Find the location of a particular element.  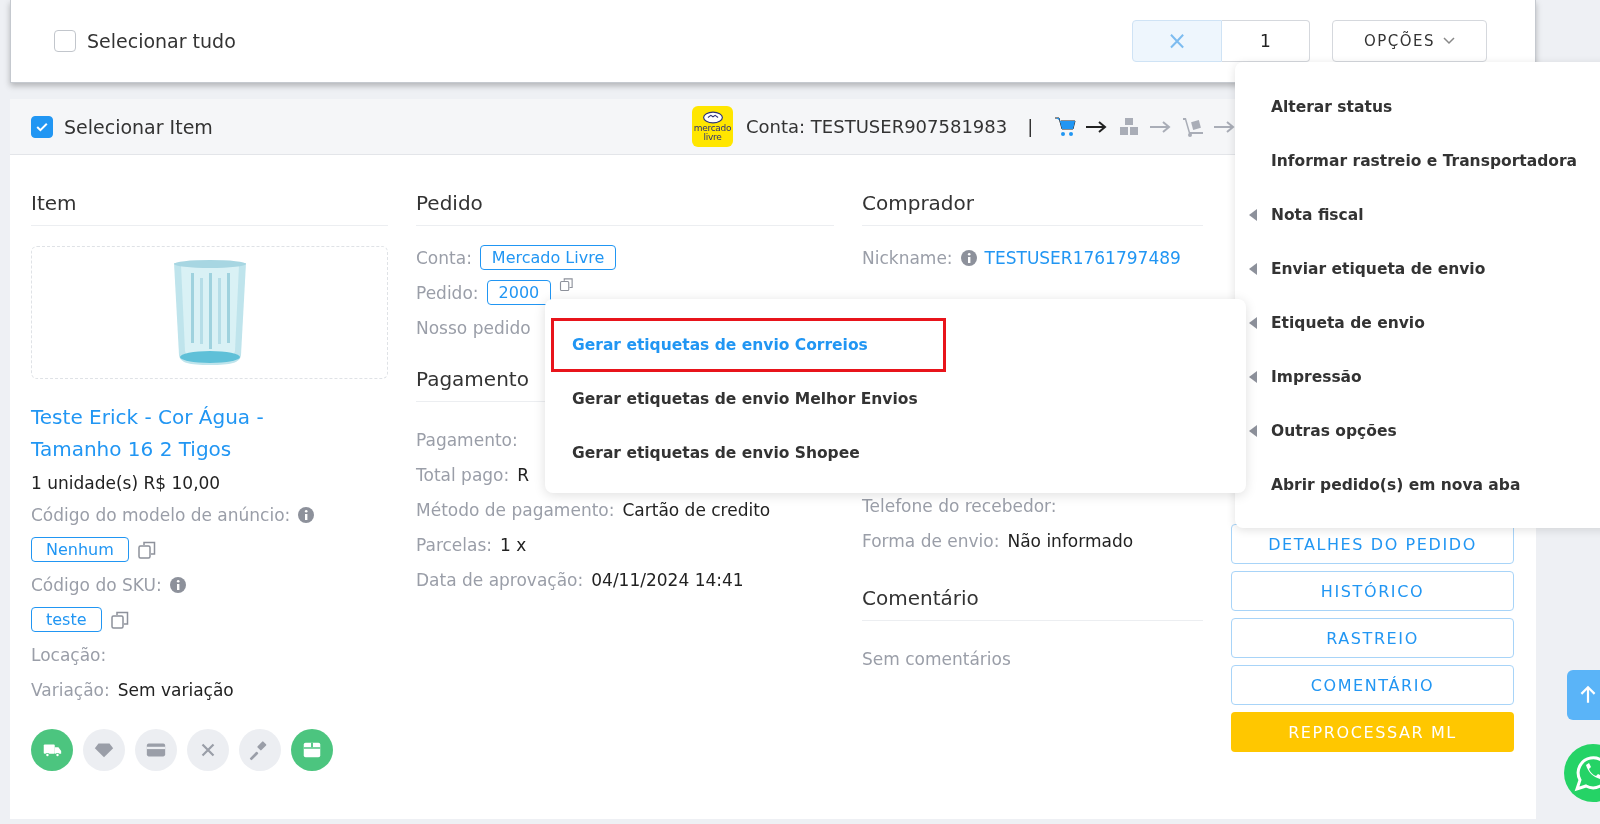

field-label: Conta: is located at coordinates (444, 257).